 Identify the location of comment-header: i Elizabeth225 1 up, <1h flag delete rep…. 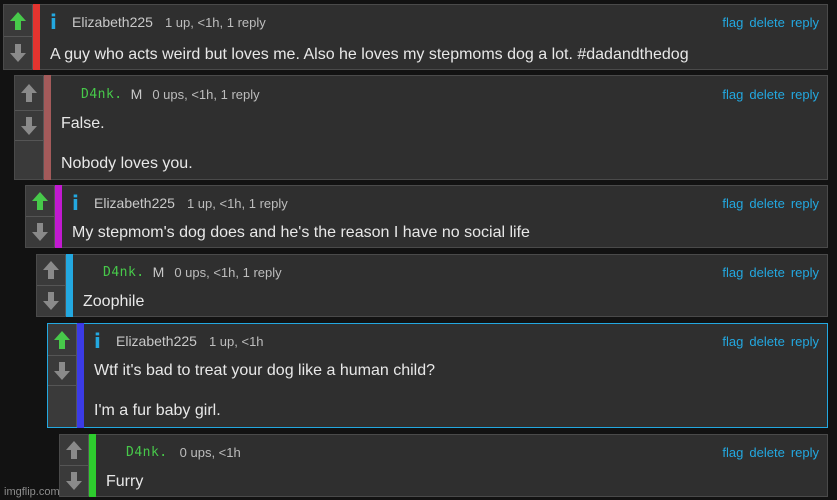
(456, 341).